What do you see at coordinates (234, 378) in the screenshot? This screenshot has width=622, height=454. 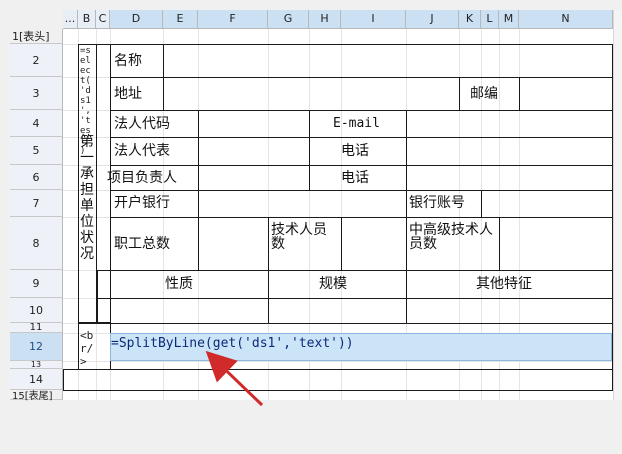 I see `annotation-arrow` at bounding box center [234, 378].